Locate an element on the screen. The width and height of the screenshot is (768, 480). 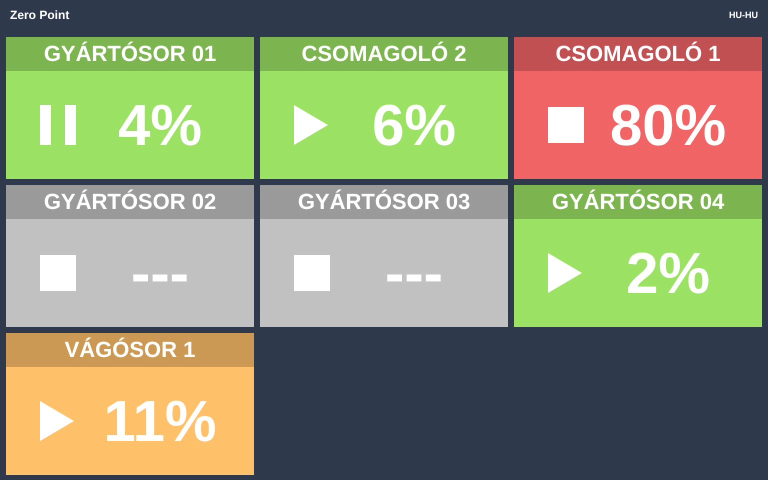
tile-title: GYÁRTÓSOR 03 is located at coordinates (384, 202).